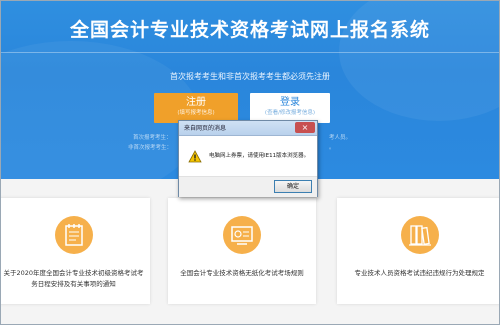 Image resolution: width=500 pixels, height=325 pixels. What do you see at coordinates (259, 156) in the screenshot?
I see `dialog-message: 电脑网上券票，请使用IE11版本浏览器。` at bounding box center [259, 156].